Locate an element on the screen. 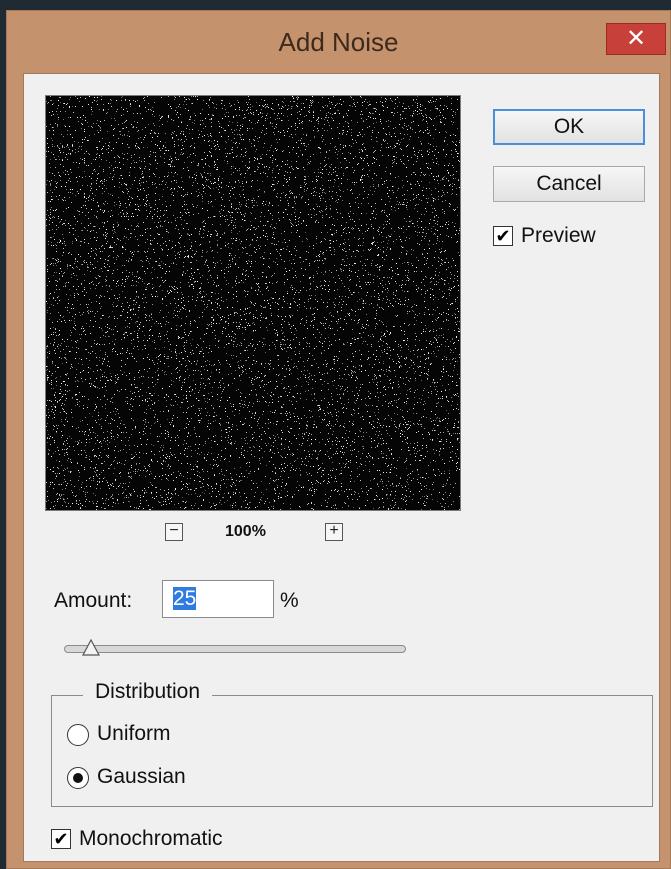 The width and height of the screenshot is (671, 869). preview-label: Preview is located at coordinates (558, 235).